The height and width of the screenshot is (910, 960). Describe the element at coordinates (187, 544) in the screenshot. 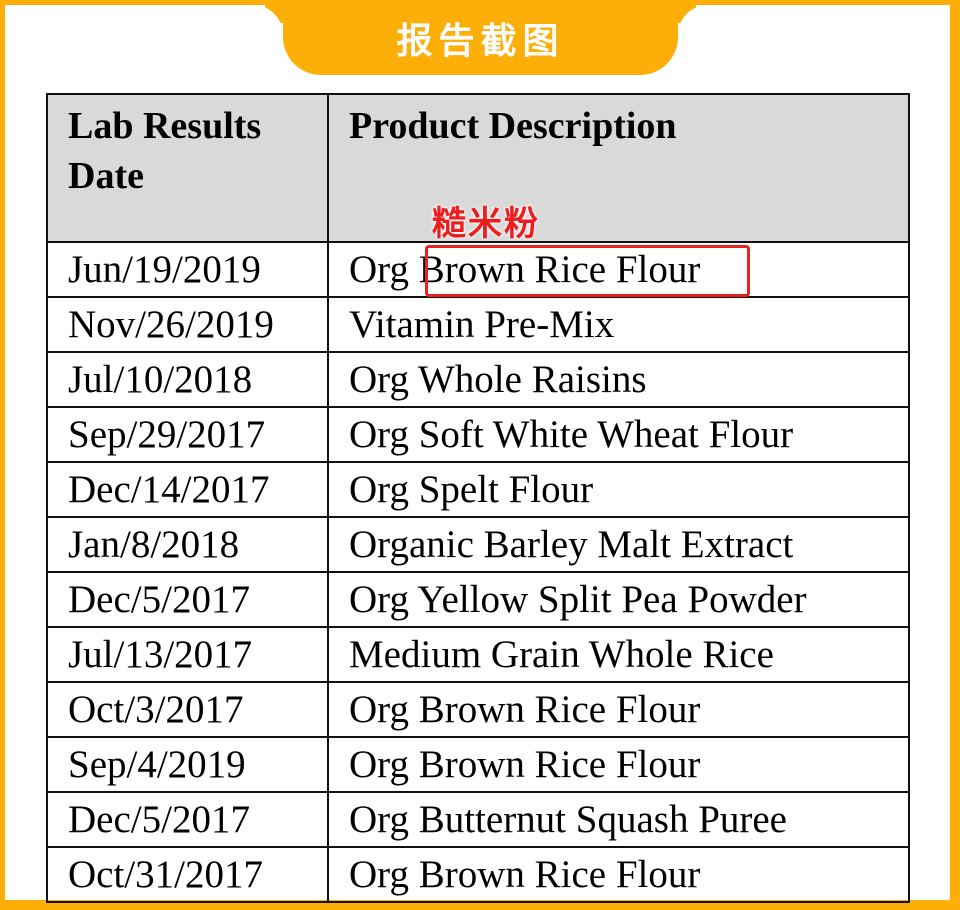

I see `cell-lab-date: Jan/8/2018` at that location.